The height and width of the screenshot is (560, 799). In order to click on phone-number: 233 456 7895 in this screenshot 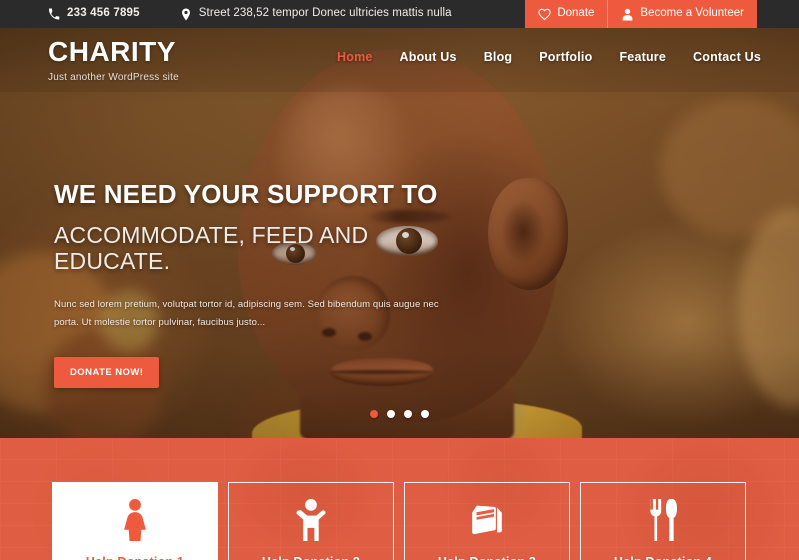, I will do `click(103, 13)`.